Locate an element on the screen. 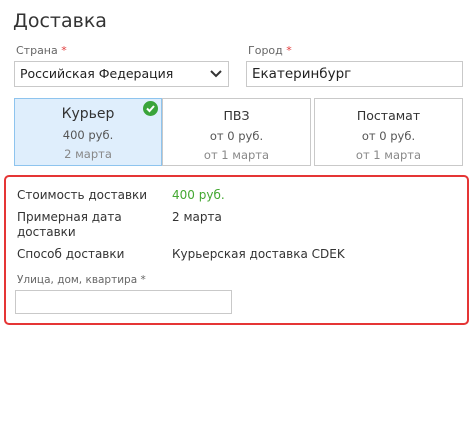 The width and height of the screenshot is (474, 421). delivery-option-parcel-locker: Постамат от 0 руб. от 1 марта is located at coordinates (388, 132).